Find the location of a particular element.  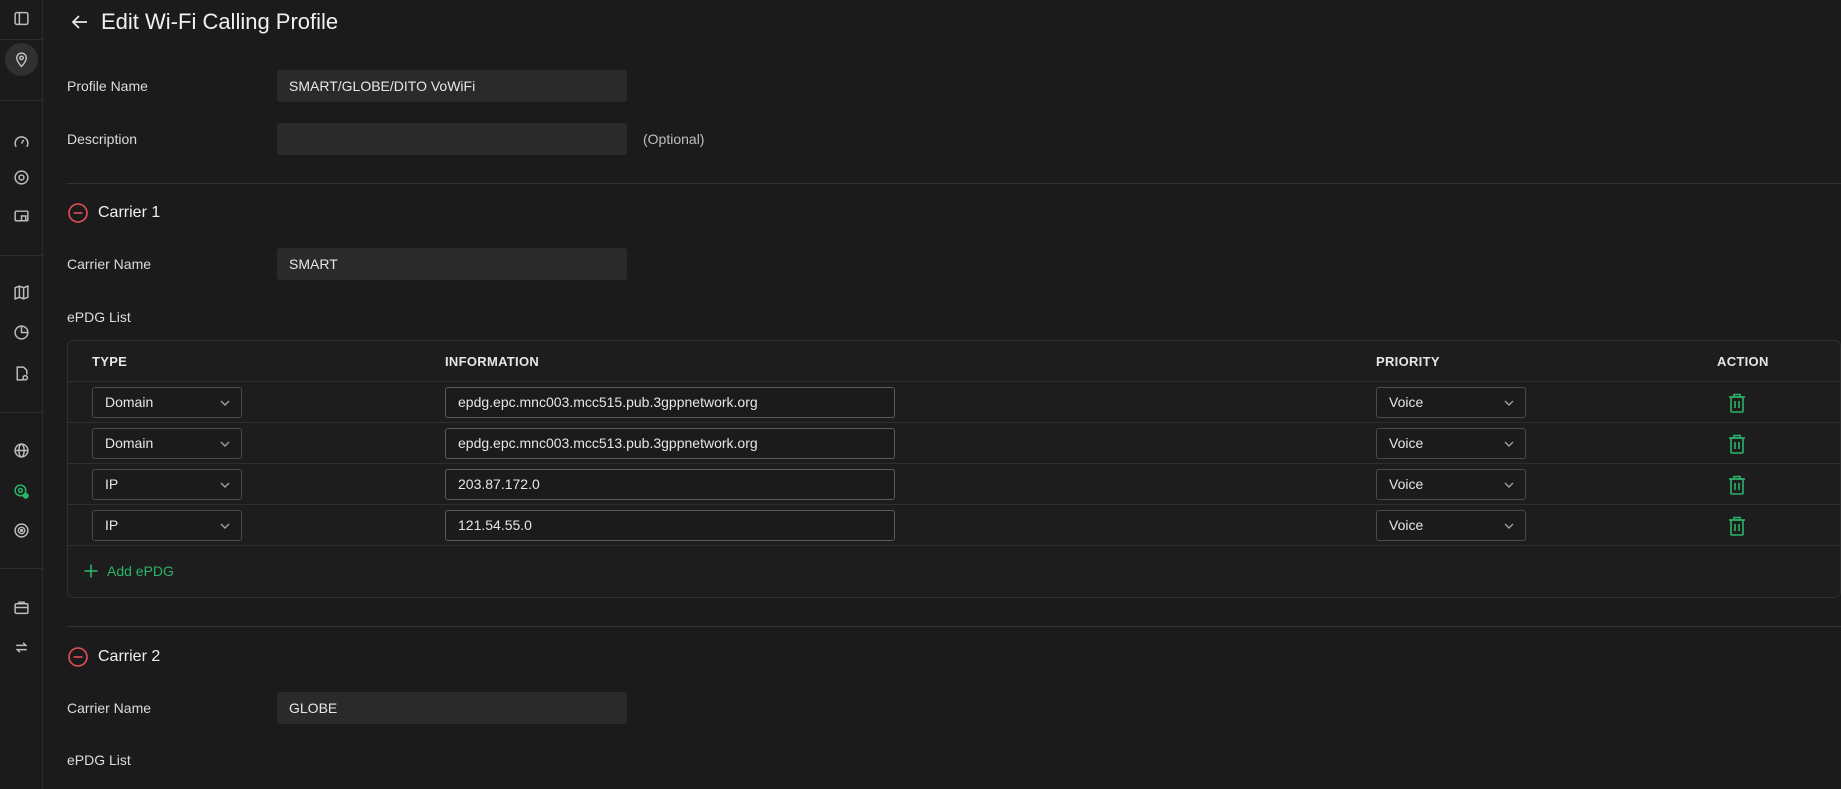

column-header-action: ACTION is located at coordinates (1743, 361).